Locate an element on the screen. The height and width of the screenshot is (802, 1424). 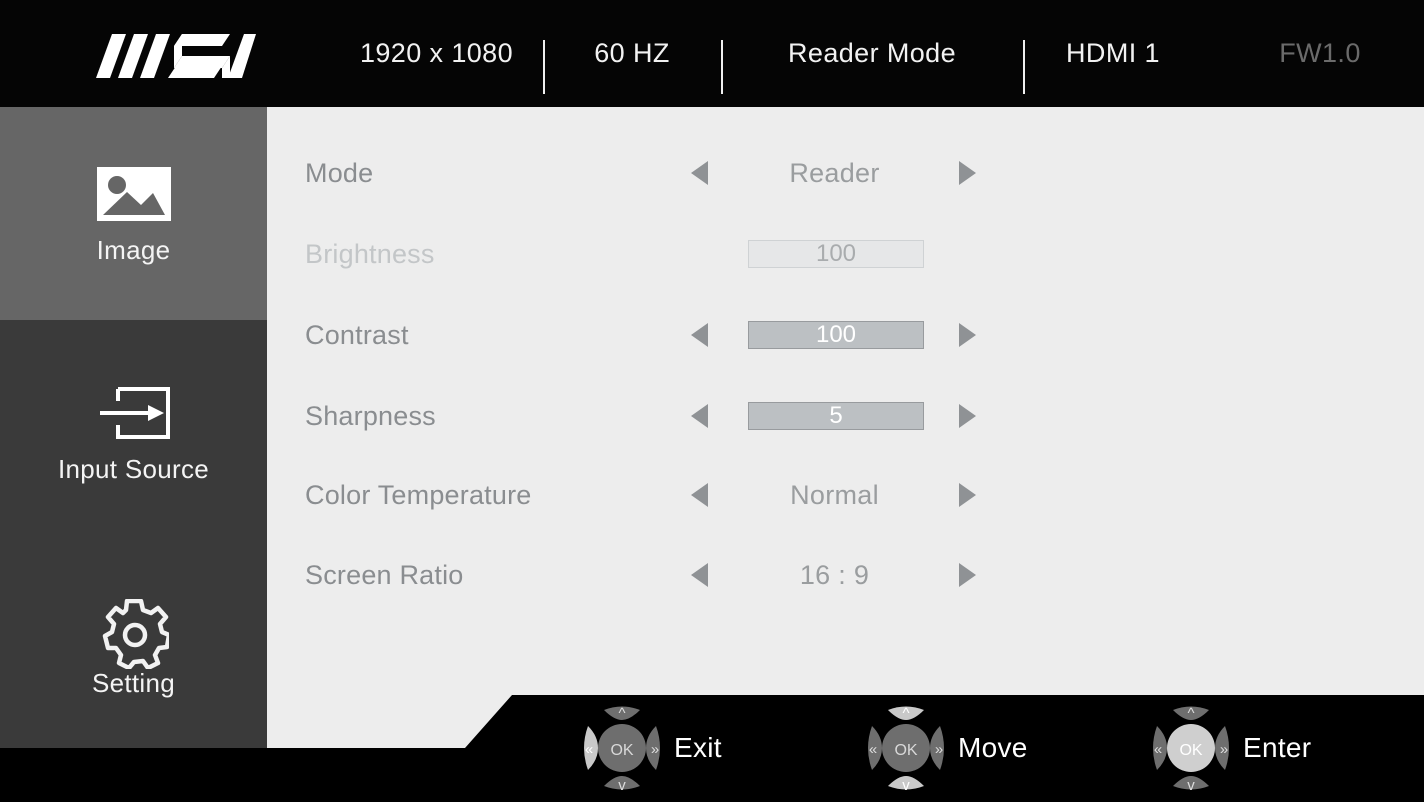
joystick-up-down-icon: OK « » ^ v is located at coordinates (906, 750).